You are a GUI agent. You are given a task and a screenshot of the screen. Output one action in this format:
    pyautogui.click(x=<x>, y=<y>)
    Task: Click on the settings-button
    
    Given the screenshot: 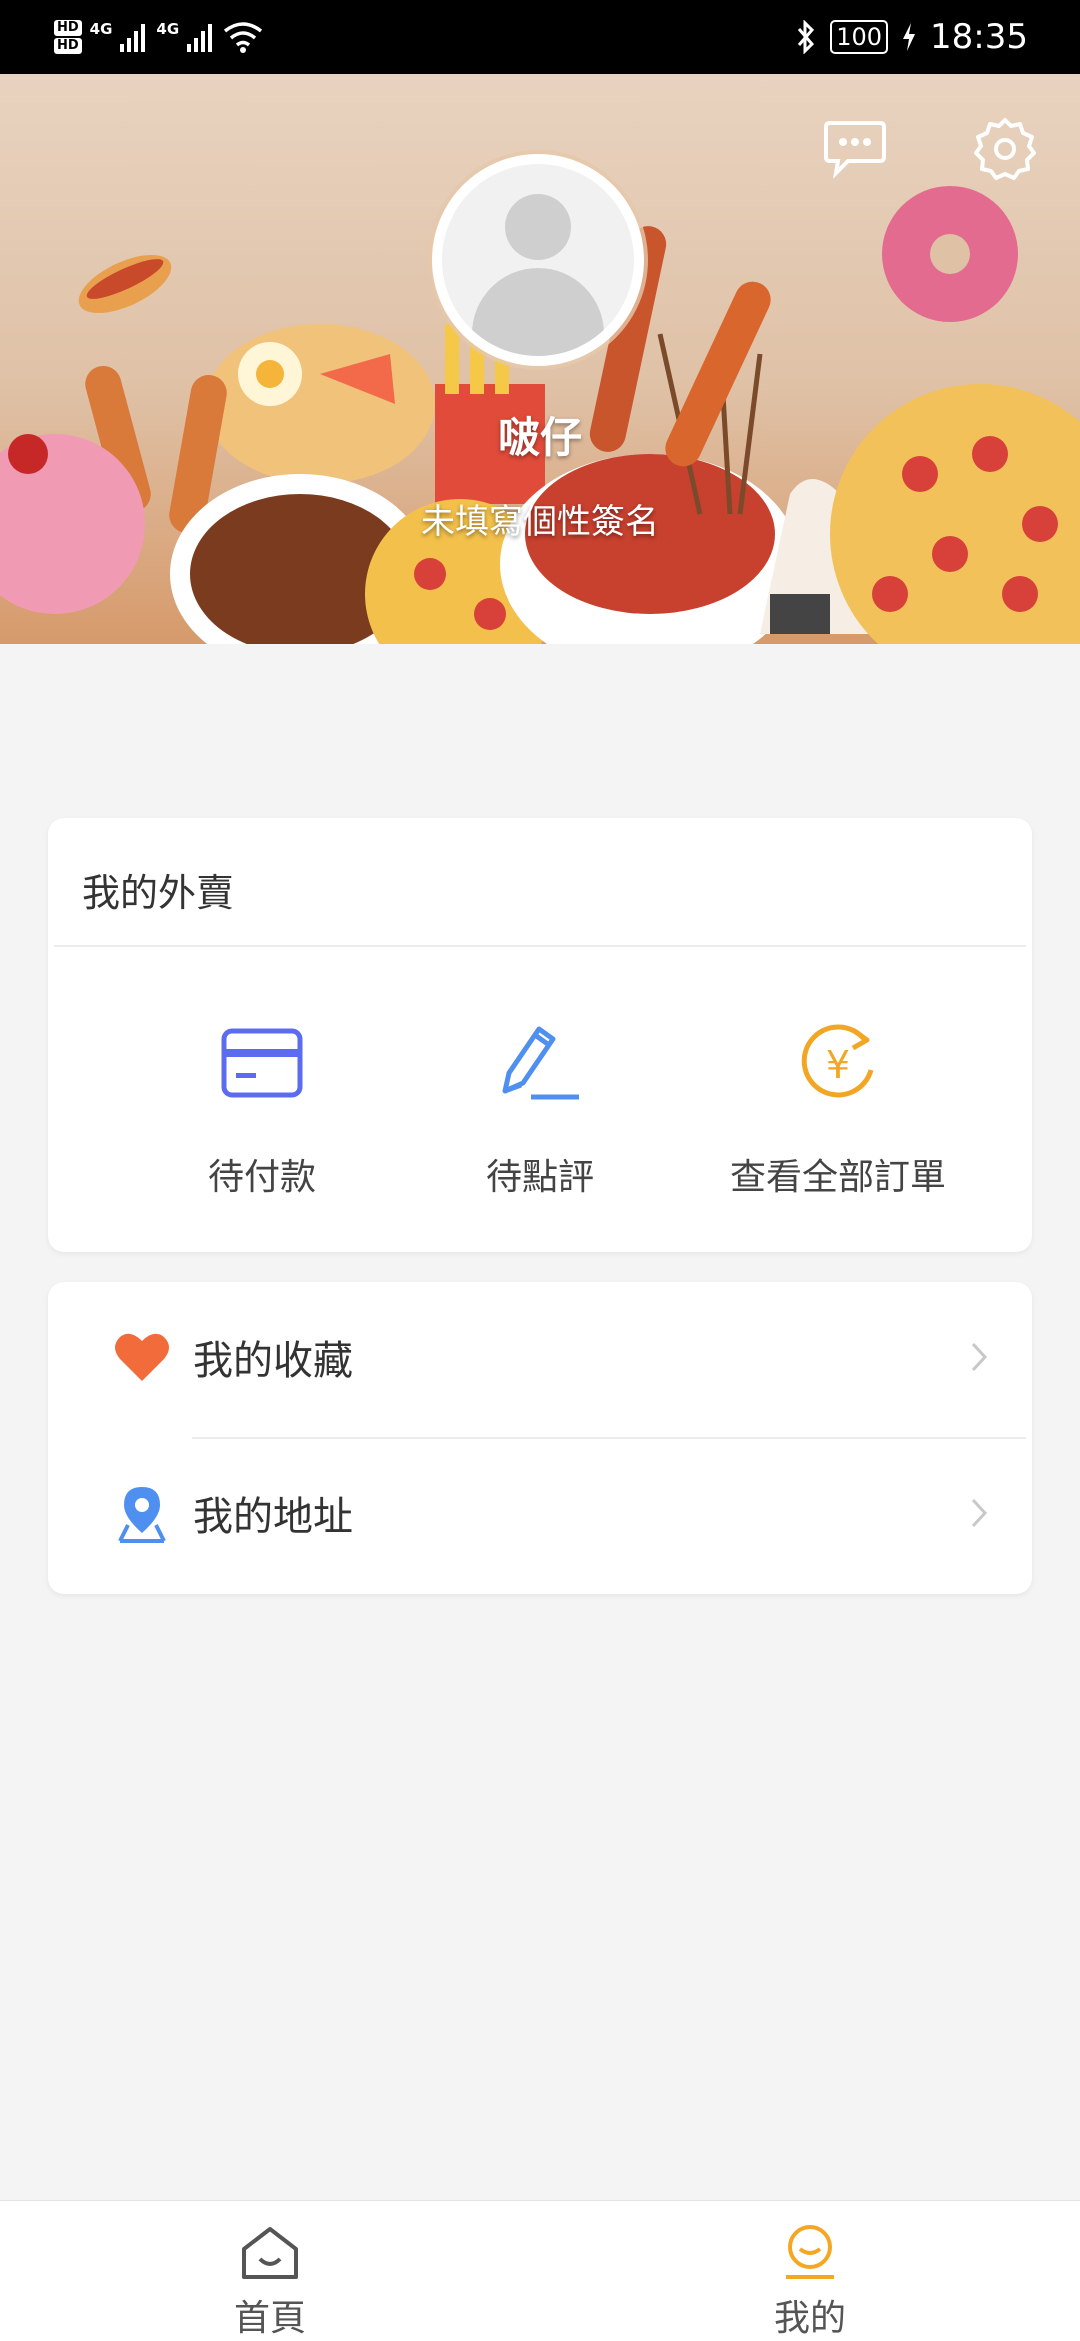 What is the action you would take?
    pyautogui.click(x=1005, y=149)
    